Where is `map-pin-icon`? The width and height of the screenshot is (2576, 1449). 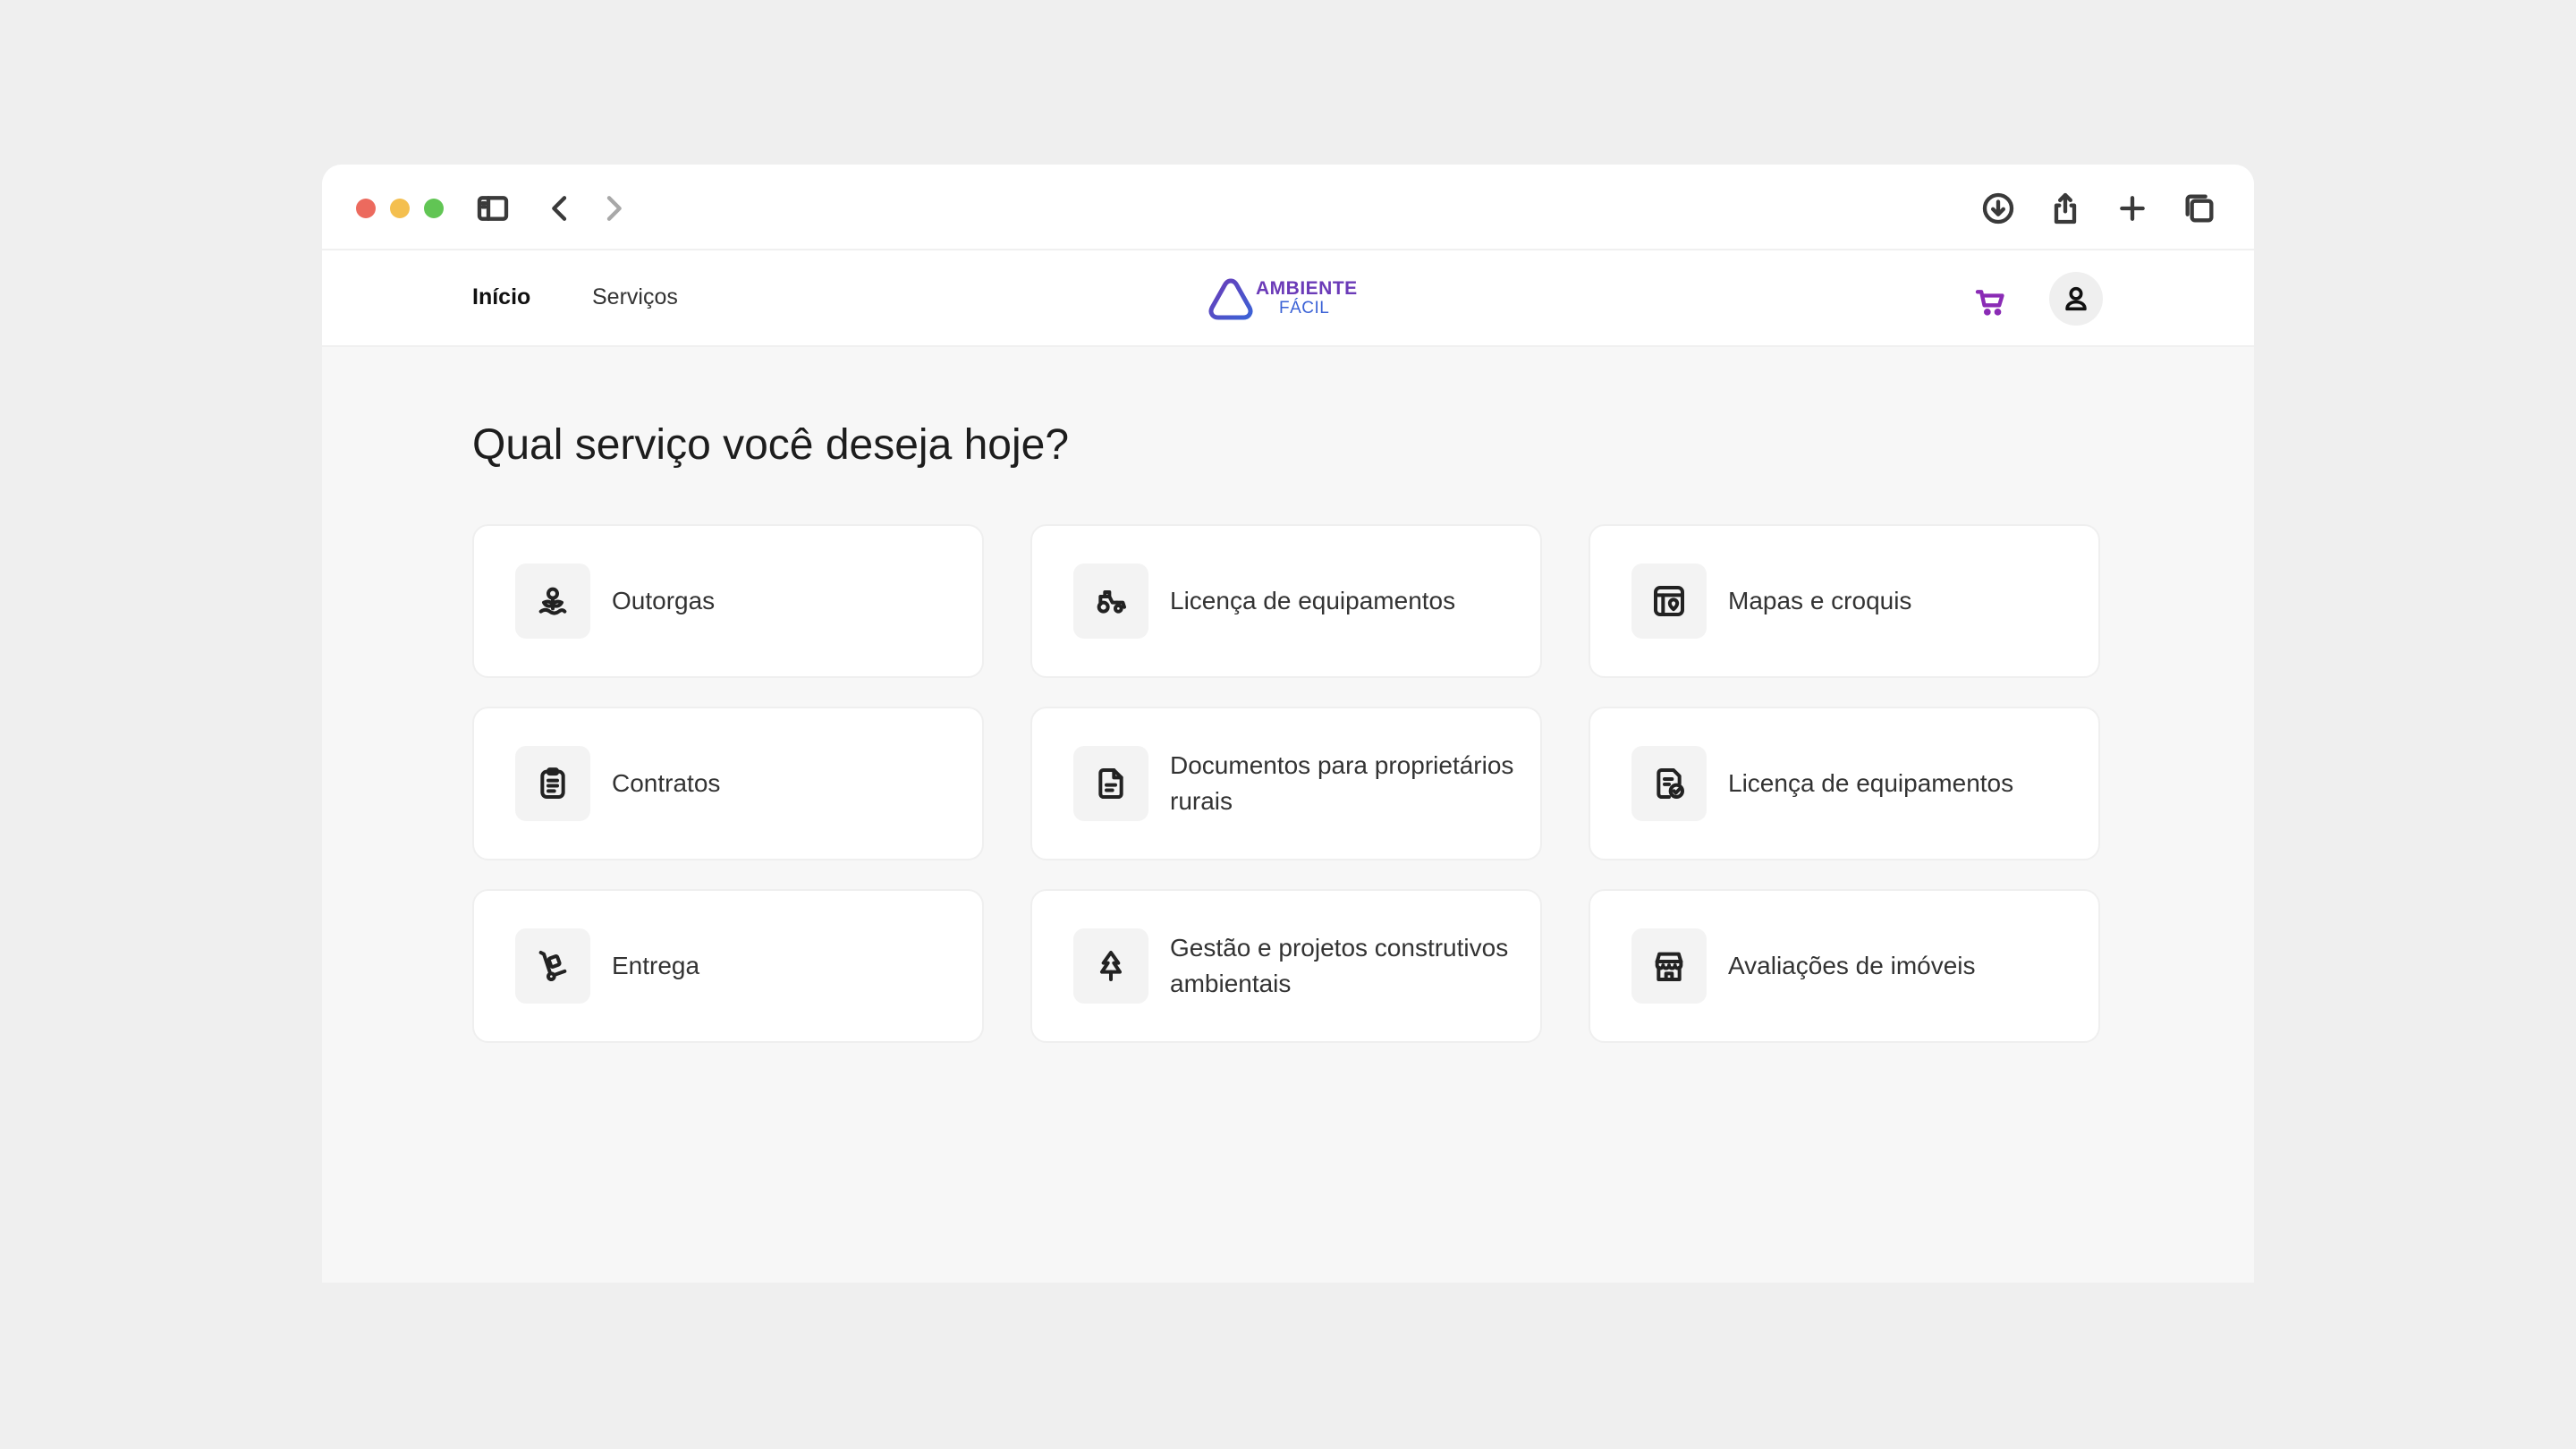
map-pin-icon is located at coordinates (1669, 601).